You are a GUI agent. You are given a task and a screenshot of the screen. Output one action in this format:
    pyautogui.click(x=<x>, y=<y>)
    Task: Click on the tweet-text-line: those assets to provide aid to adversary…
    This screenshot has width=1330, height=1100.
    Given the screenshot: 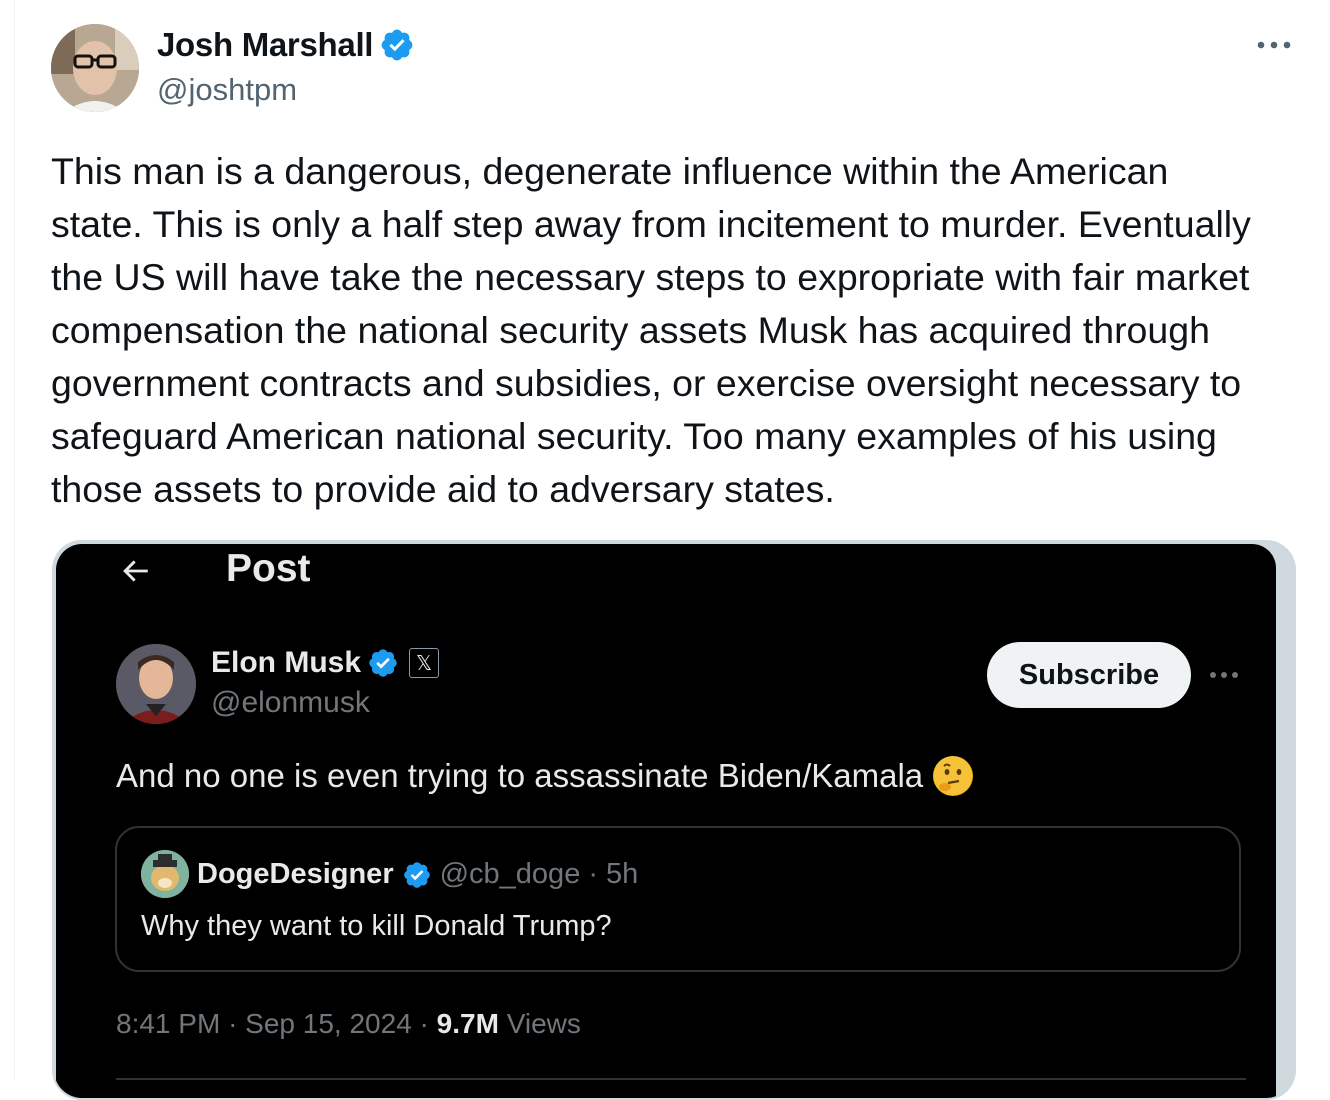 What is the action you would take?
    pyautogui.click(x=443, y=489)
    